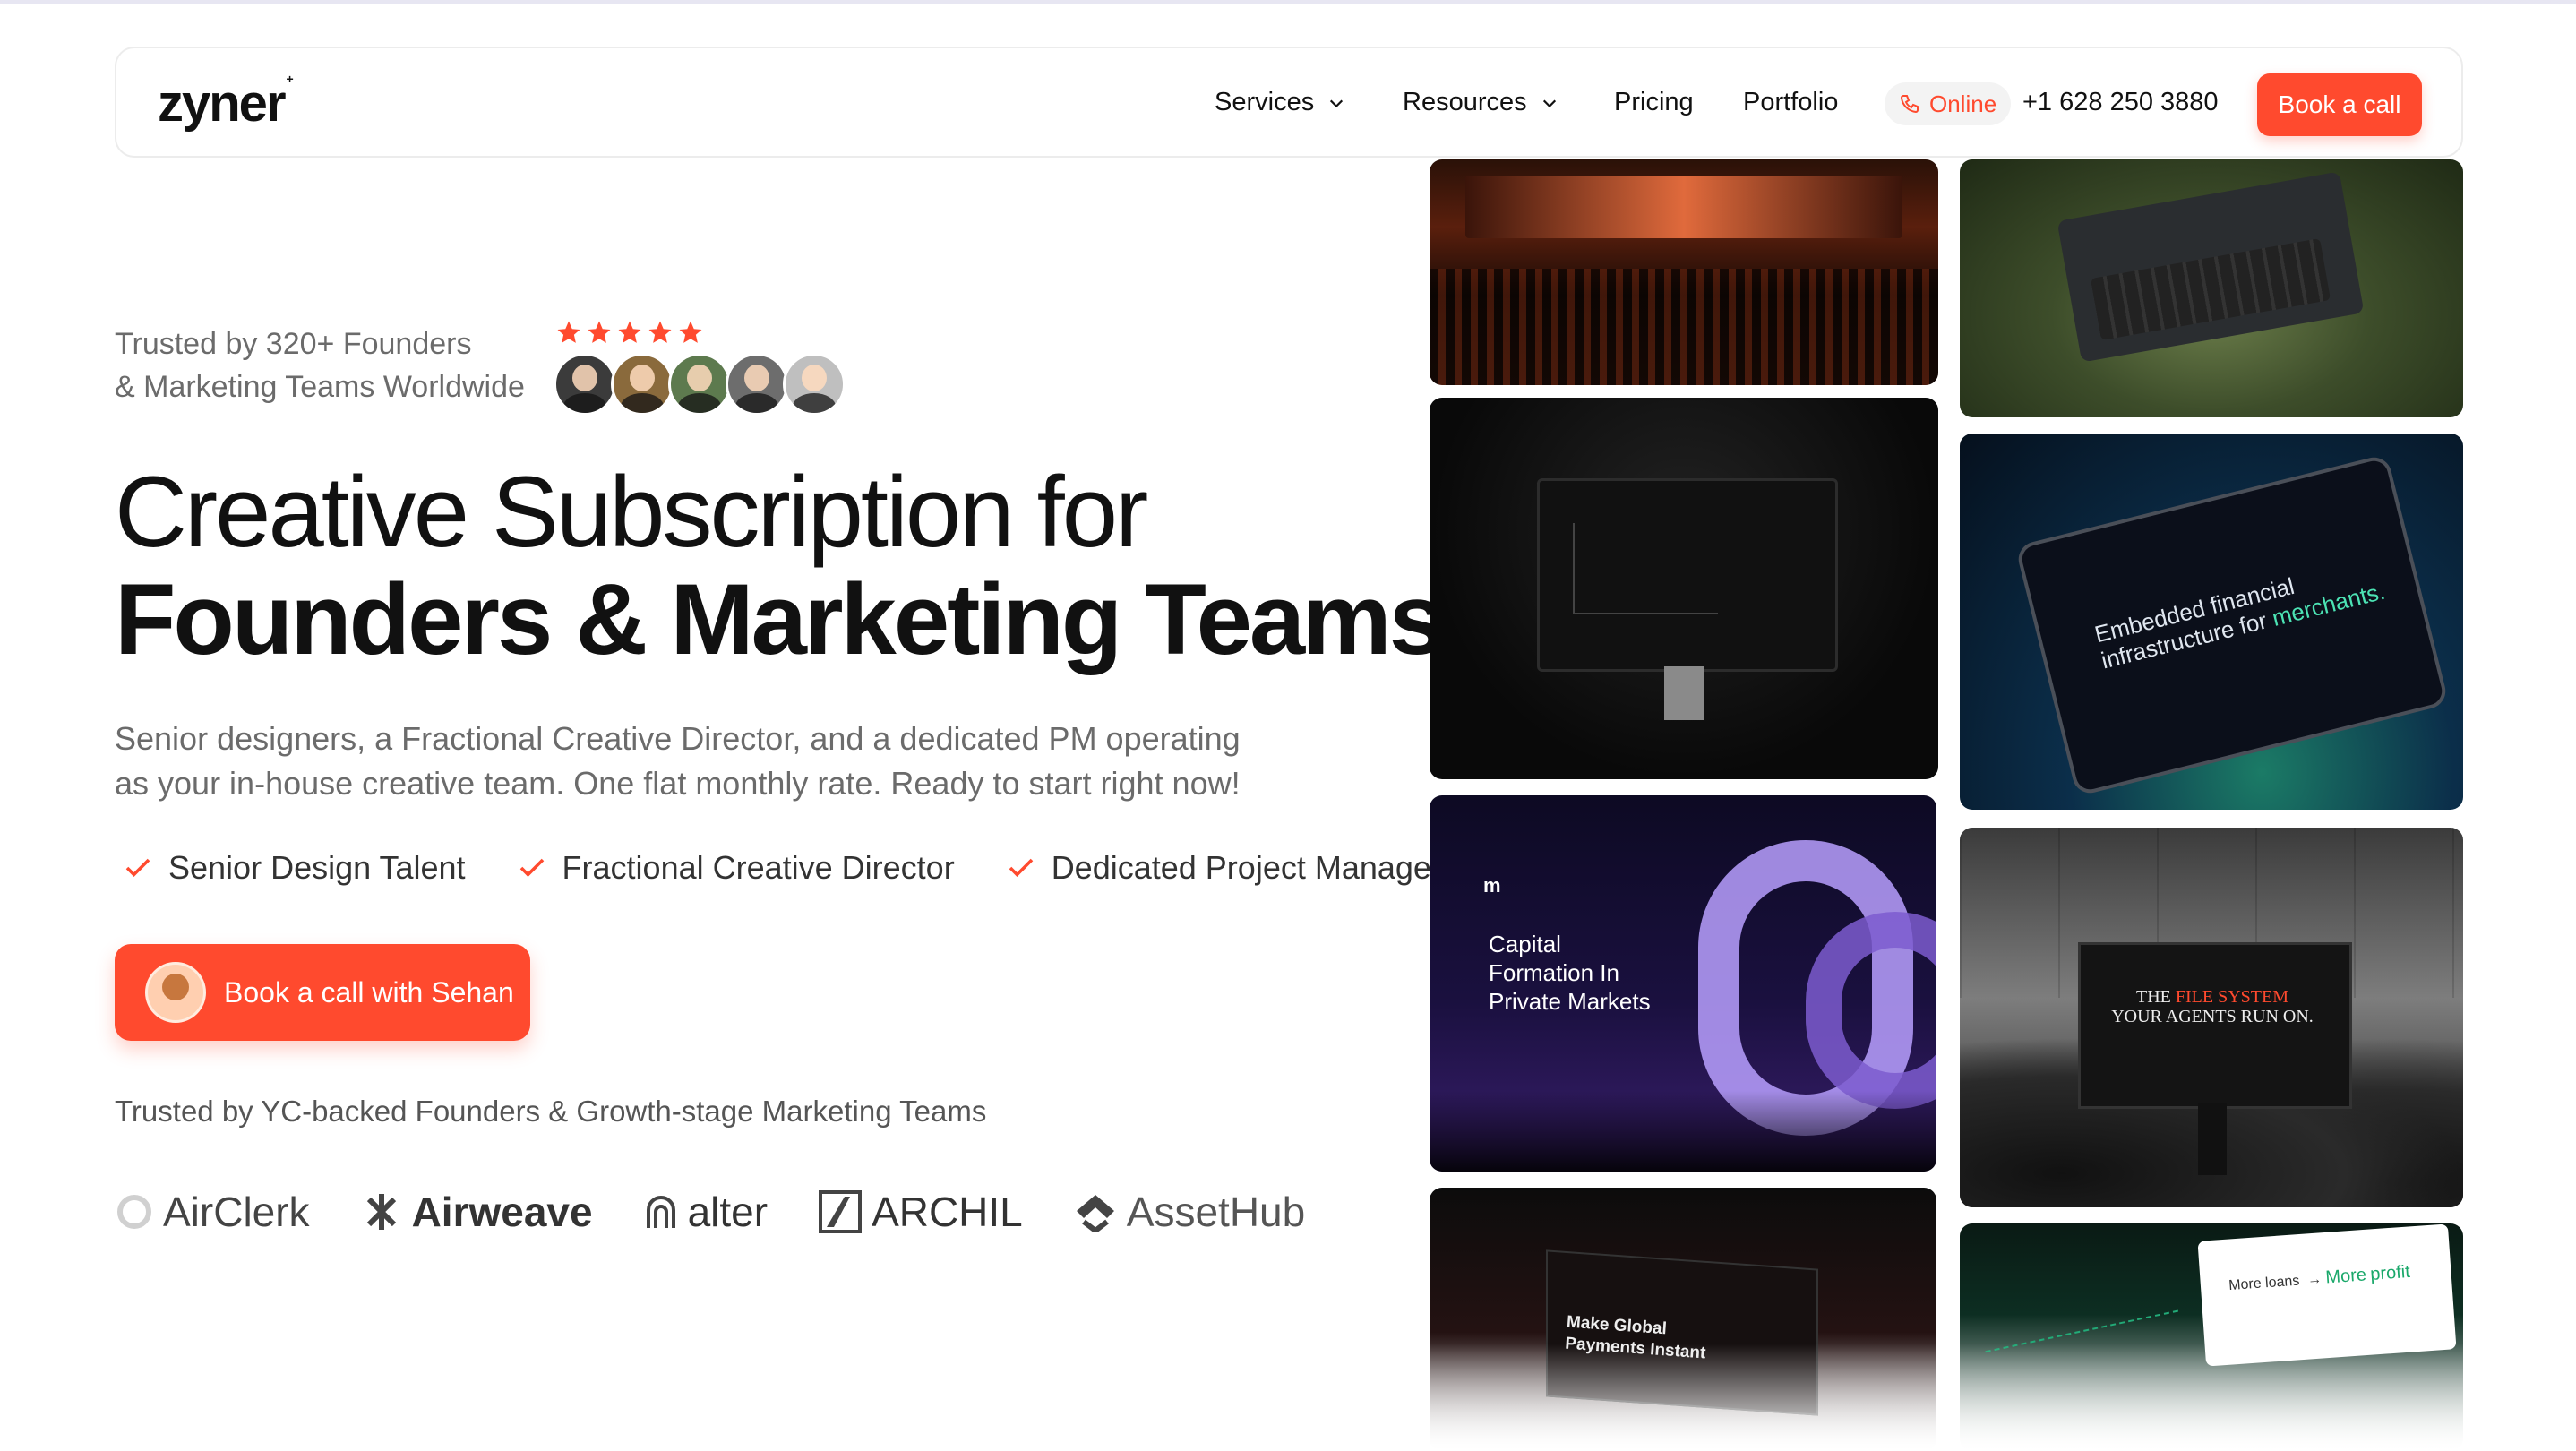  I want to click on nav-portfolio: Portfolio, so click(1790, 102).